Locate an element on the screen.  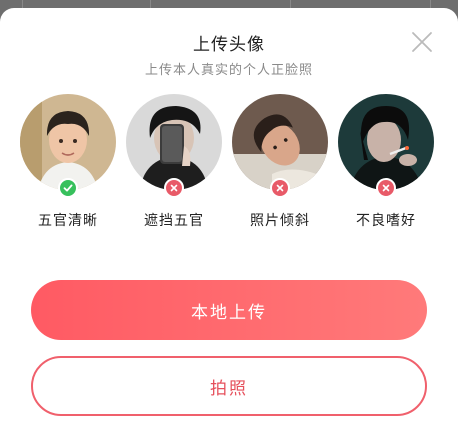
example-photo-face-covered is located at coordinates (174, 142).